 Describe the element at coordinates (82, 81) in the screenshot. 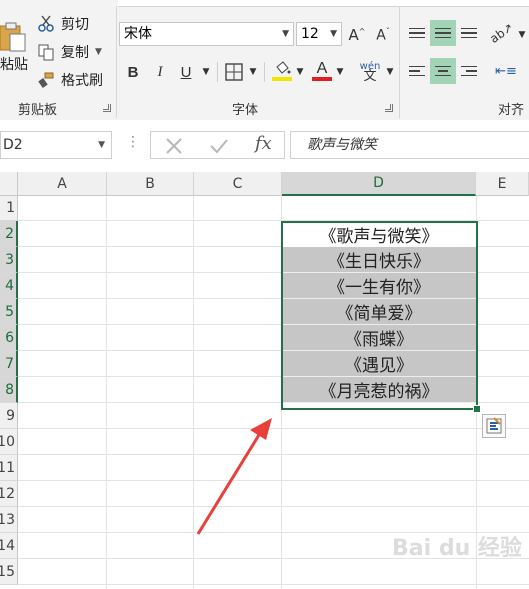

I see `format-painter-label: 格式刷` at that location.